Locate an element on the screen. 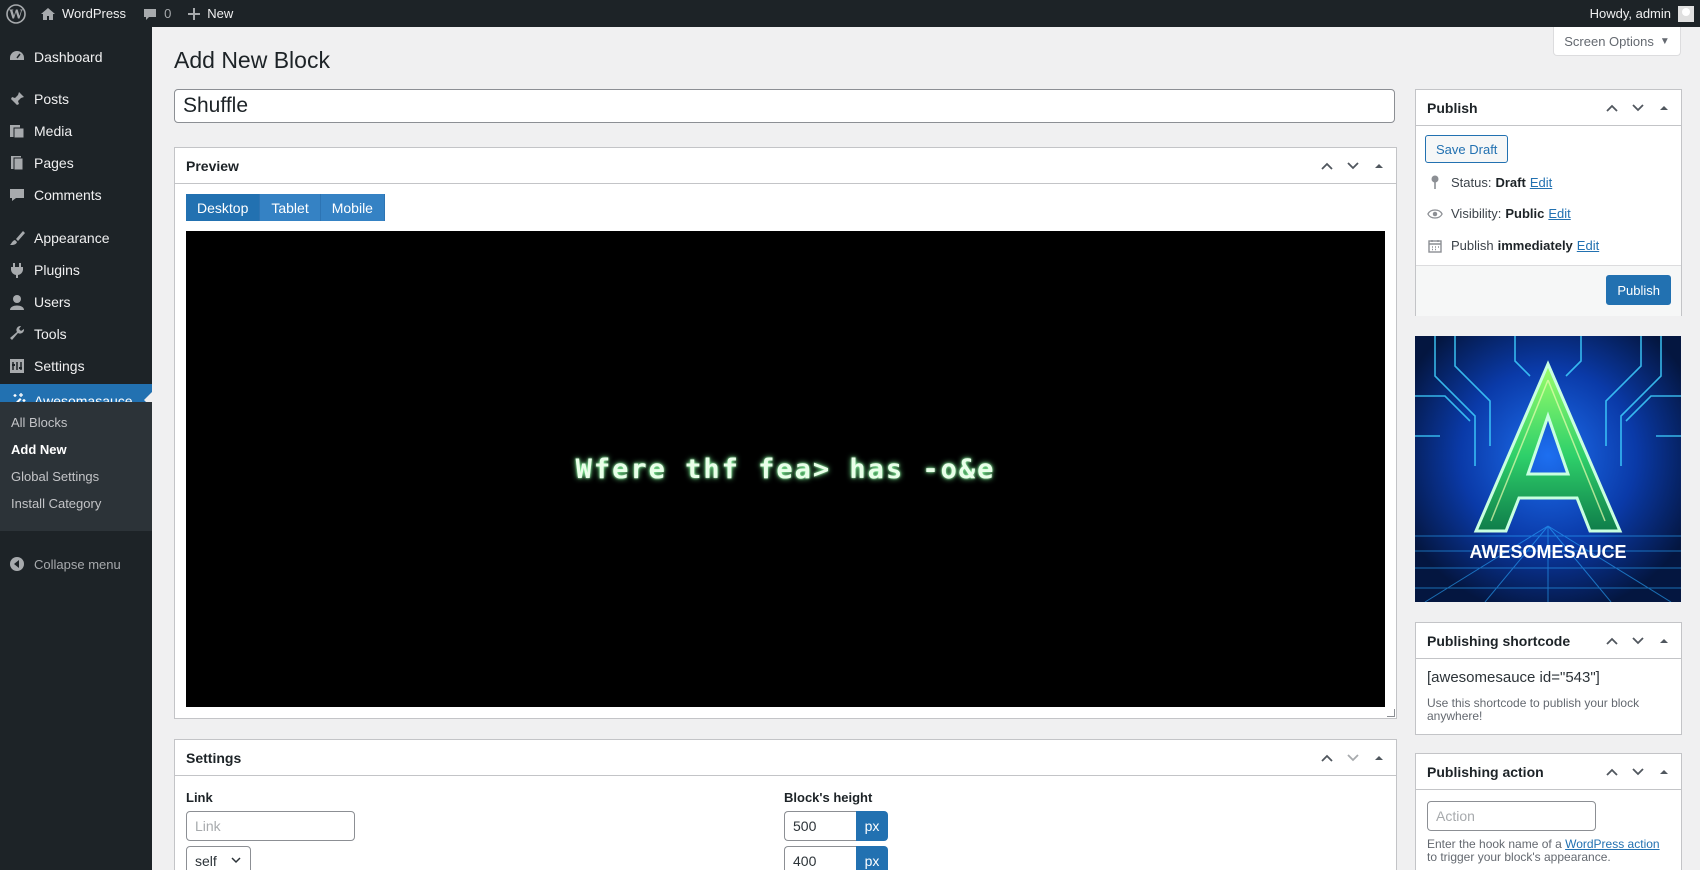 The height and width of the screenshot is (870, 1700). sidebar-item-dashboard: Dashboard is located at coordinates (76, 57).